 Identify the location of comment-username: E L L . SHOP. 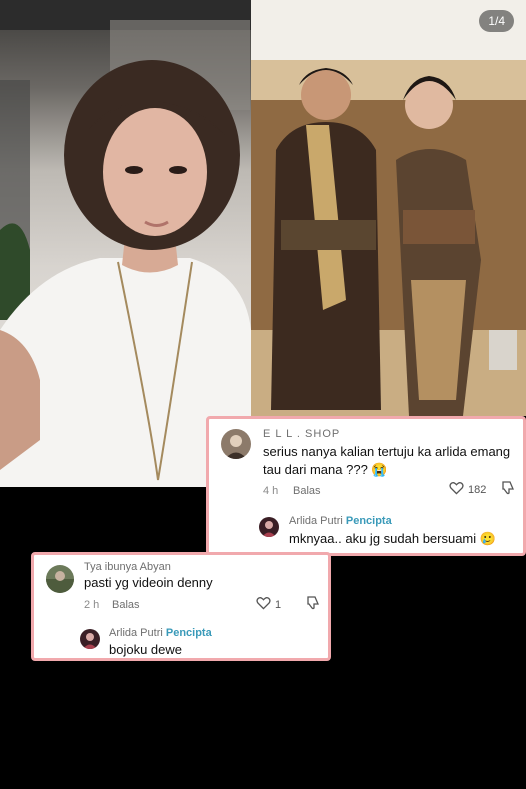
(301, 434).